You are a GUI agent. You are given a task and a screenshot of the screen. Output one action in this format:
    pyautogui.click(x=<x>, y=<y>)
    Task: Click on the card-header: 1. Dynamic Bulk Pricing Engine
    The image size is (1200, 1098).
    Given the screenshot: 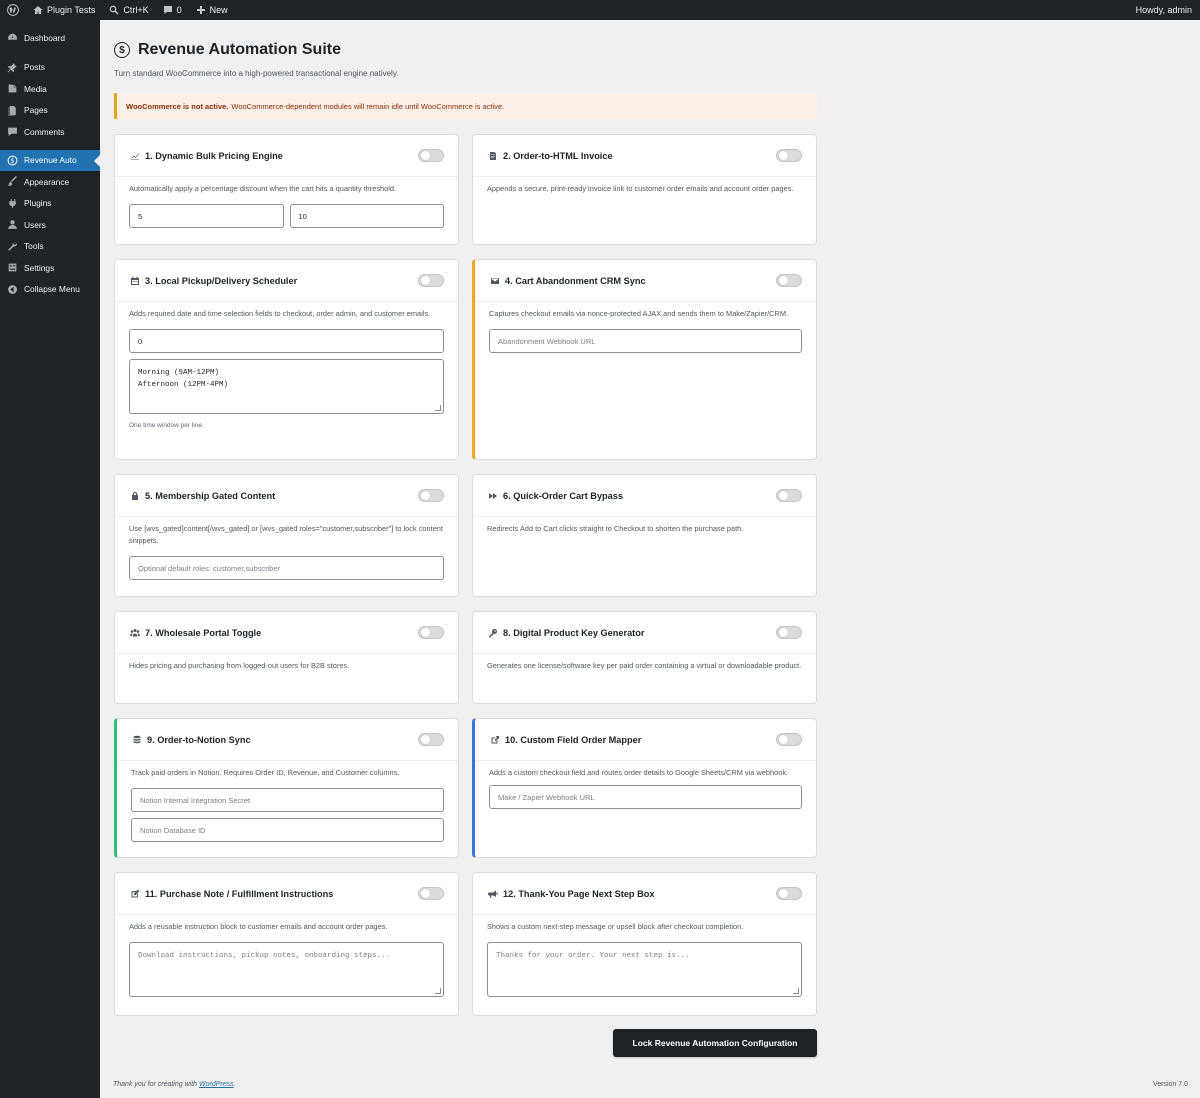 What is the action you would take?
    pyautogui.click(x=286, y=156)
    